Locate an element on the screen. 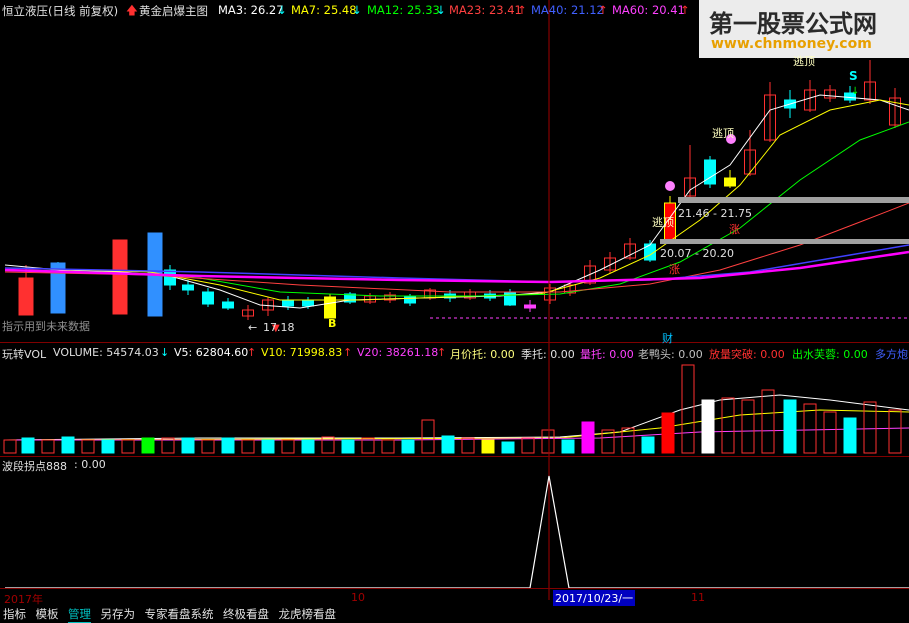  vol-liang-tuo: 量托: 0.00 is located at coordinates (607, 354).